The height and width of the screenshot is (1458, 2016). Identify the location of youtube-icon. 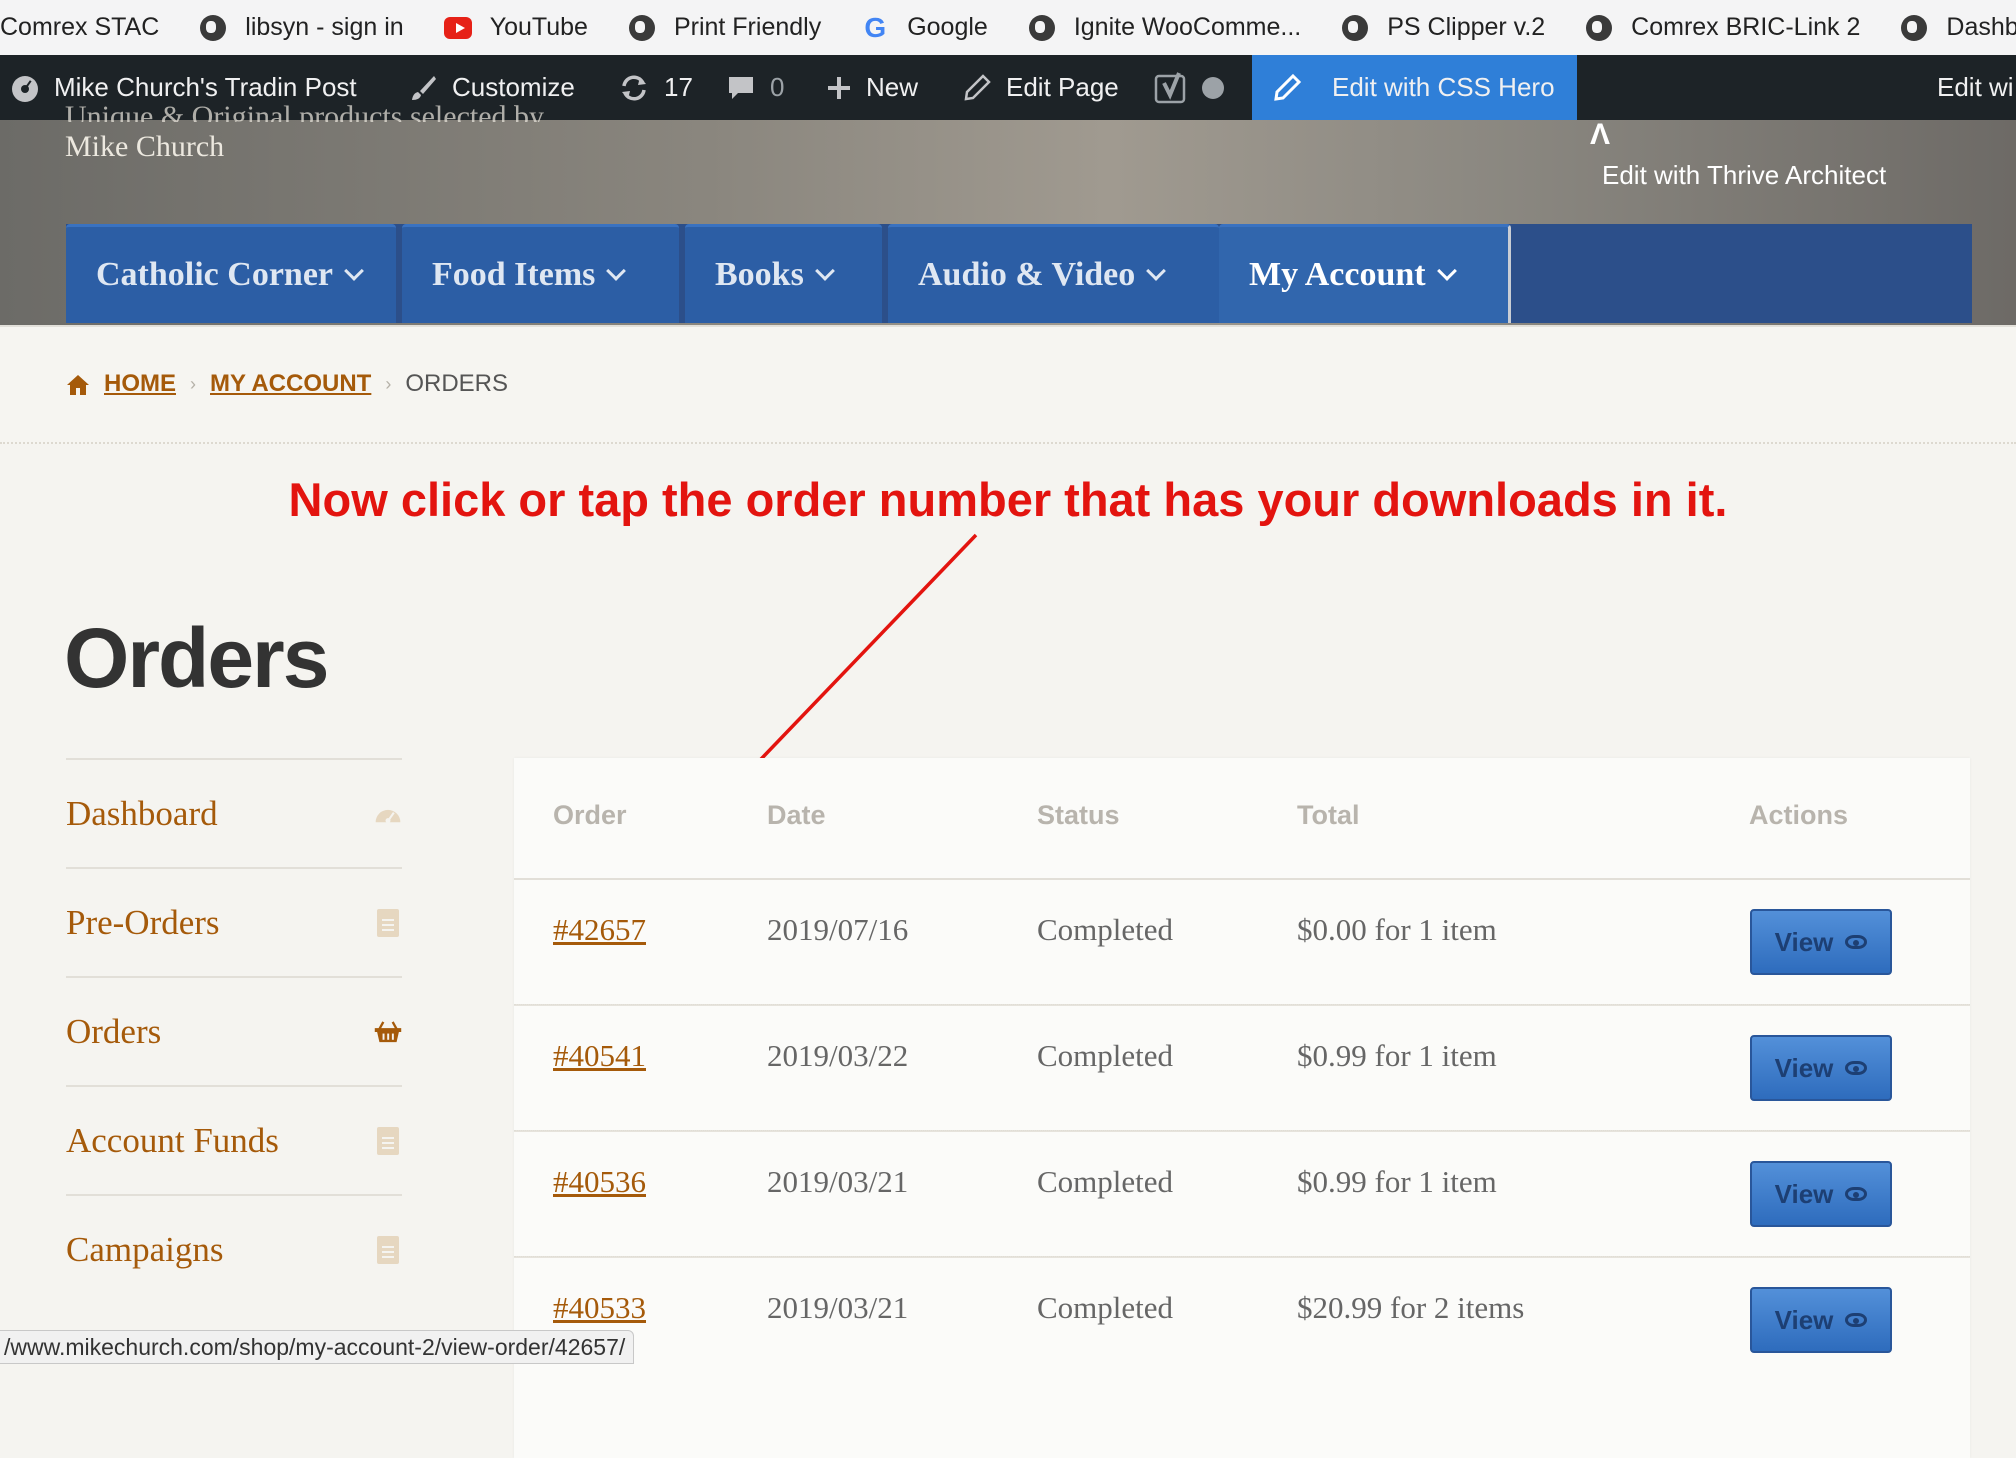
(457, 28).